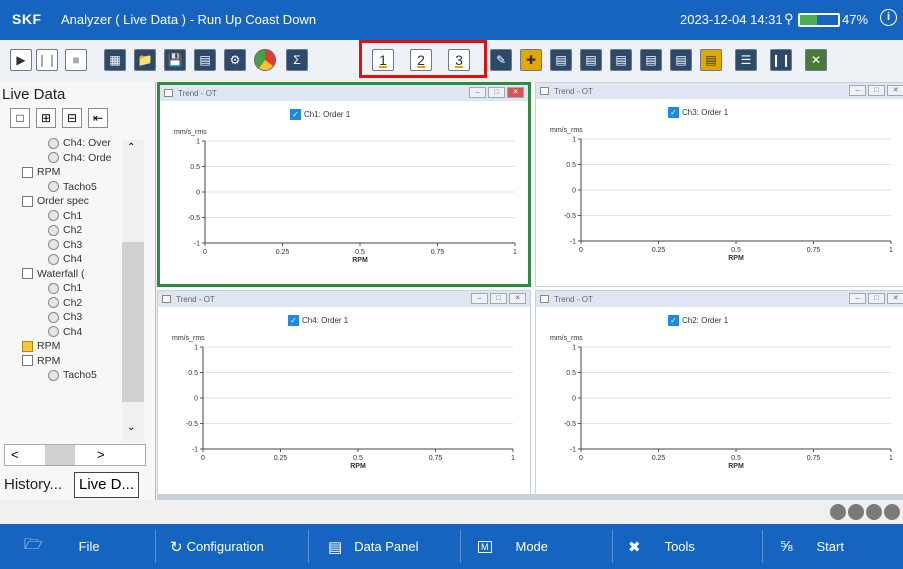 This screenshot has width=903, height=569. Describe the element at coordinates (217, 546) in the screenshot. I see `configuration-button: ↻ Configuration` at that location.